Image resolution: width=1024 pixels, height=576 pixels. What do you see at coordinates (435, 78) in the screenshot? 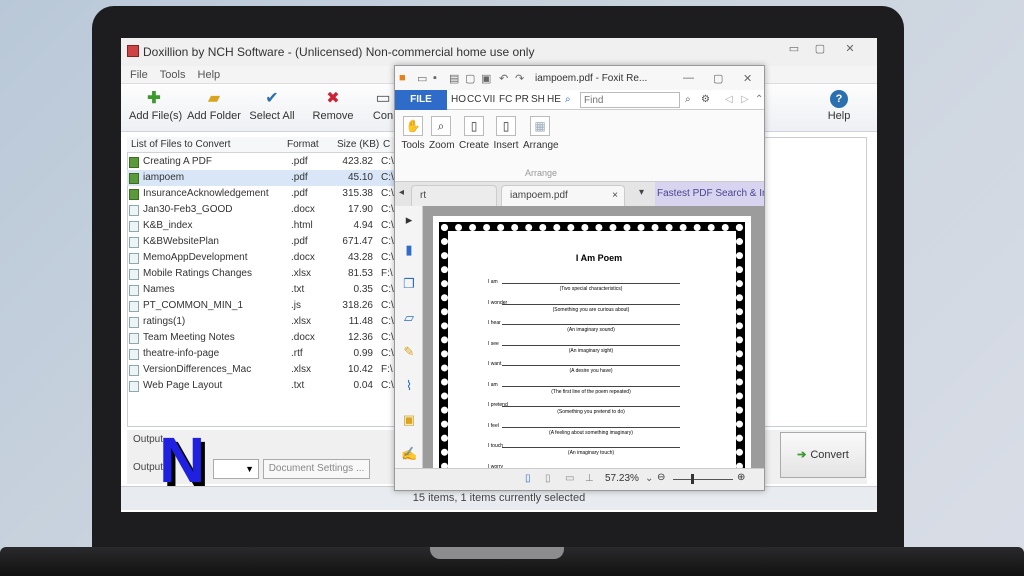
I see `save-icon: ▪` at bounding box center [435, 78].